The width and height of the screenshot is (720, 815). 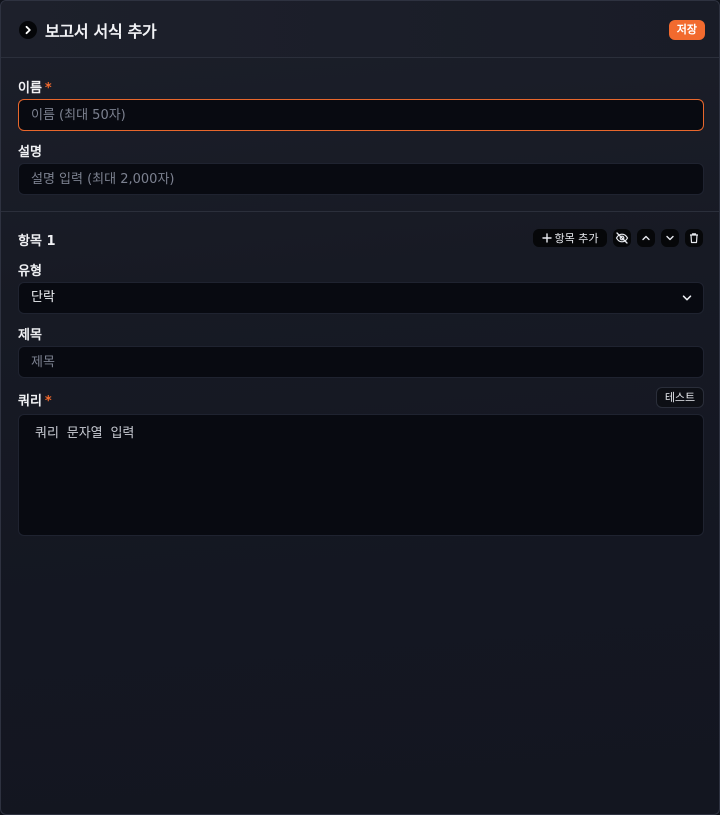 What do you see at coordinates (361, 115) in the screenshot?
I see `name-input` at bounding box center [361, 115].